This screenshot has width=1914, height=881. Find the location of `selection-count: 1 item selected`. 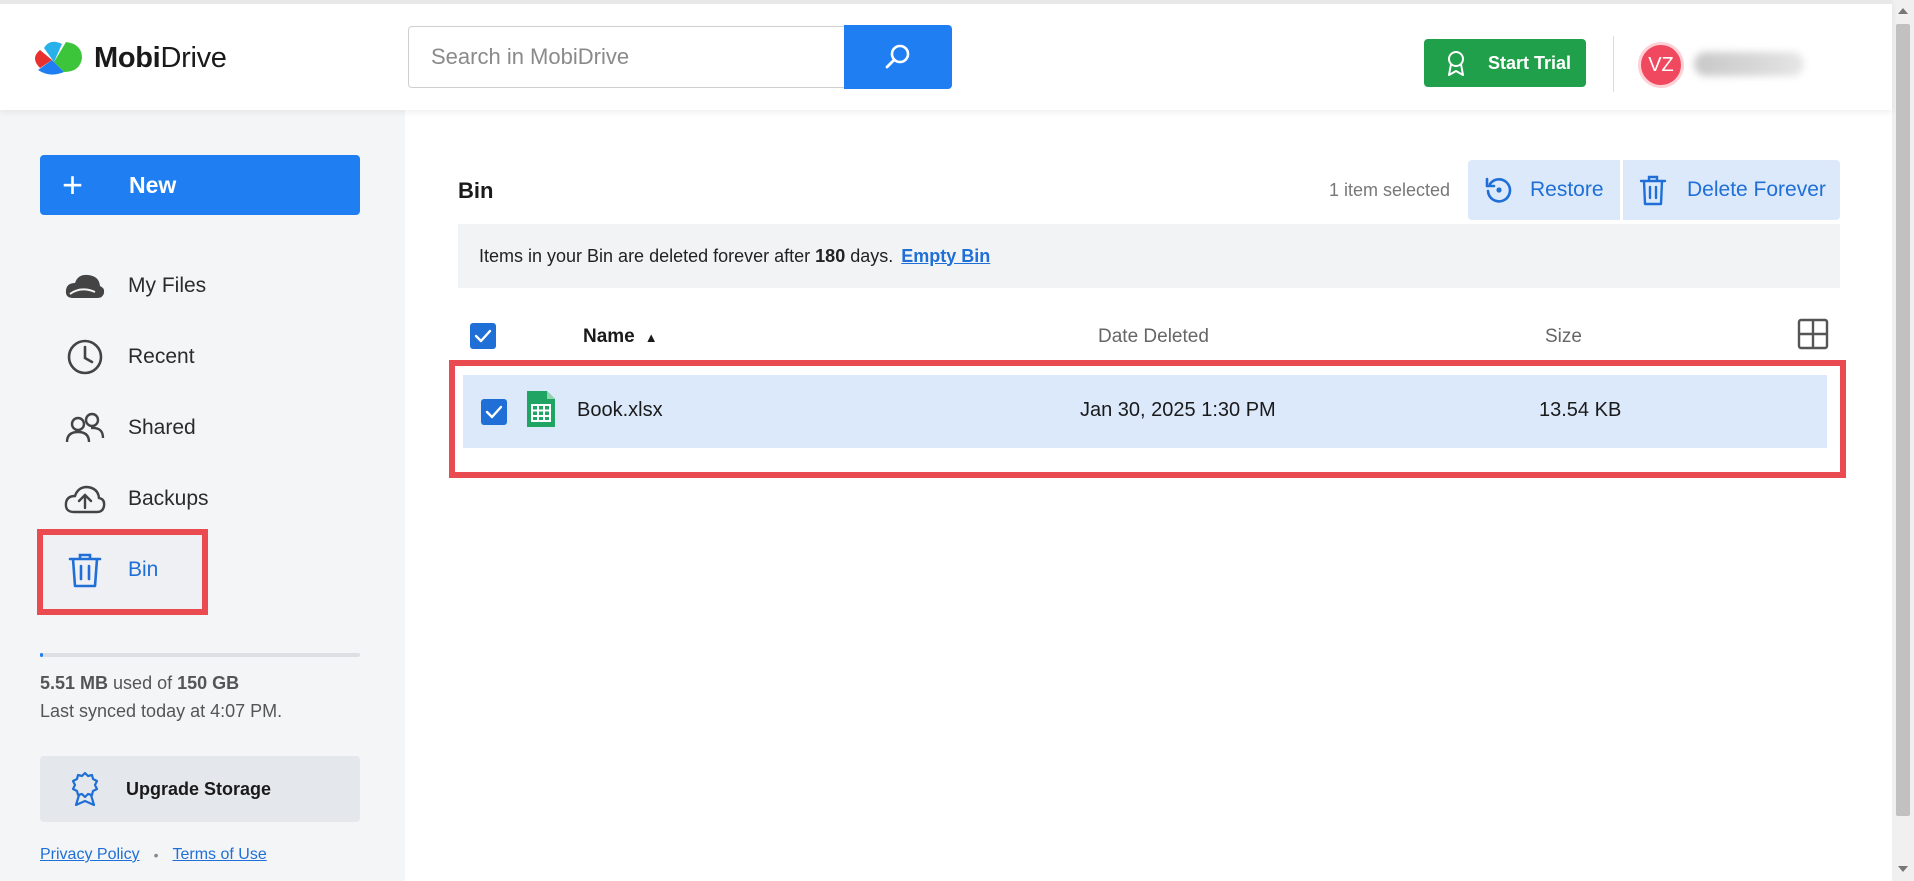

selection-count: 1 item selected is located at coordinates (1390, 190).